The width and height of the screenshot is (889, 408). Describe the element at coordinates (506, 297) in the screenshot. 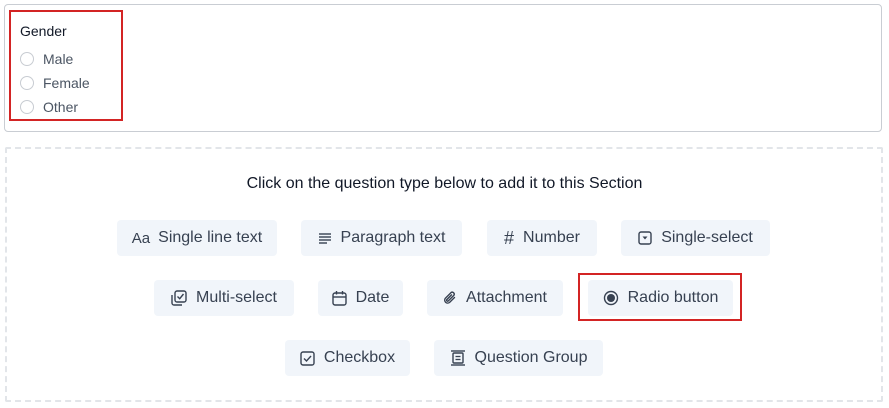

I see `attachment-label: Attachment` at that location.